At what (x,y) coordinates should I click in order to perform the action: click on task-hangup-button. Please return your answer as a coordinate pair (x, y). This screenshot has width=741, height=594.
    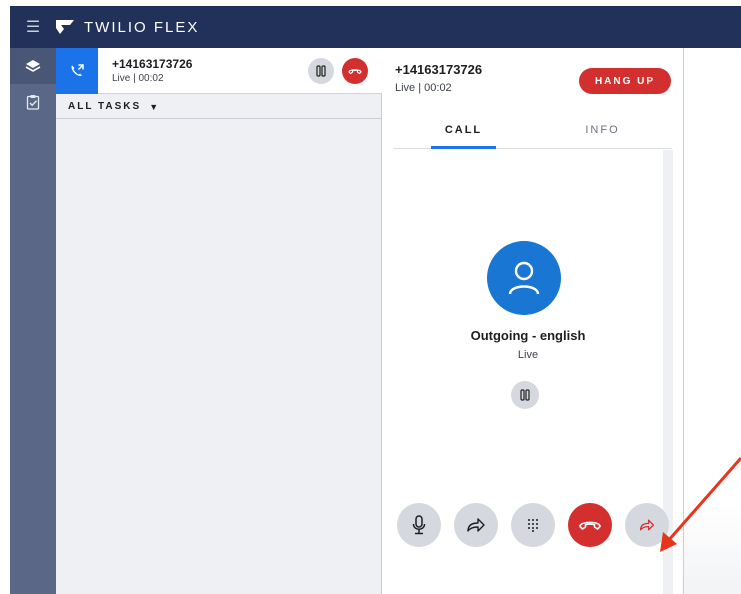
    Looking at the image, I should click on (355, 70).